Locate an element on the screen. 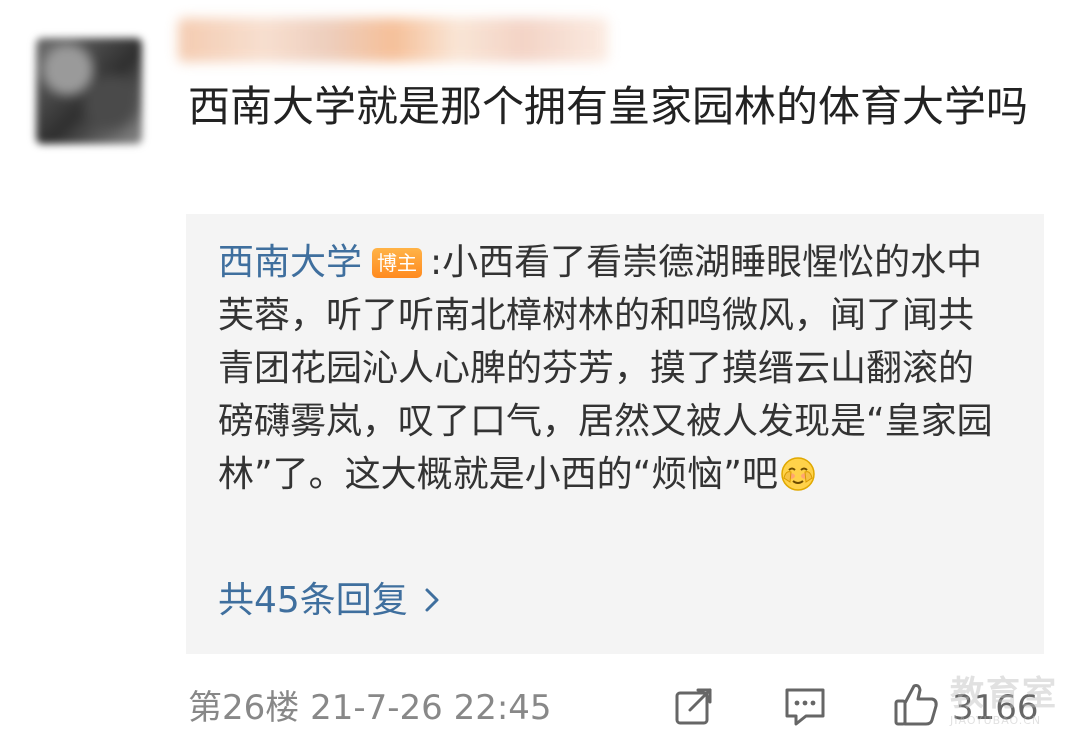  comment-text: 西南大学就是那个拥有皇家园林的体育大学吗 is located at coordinates (608, 106).